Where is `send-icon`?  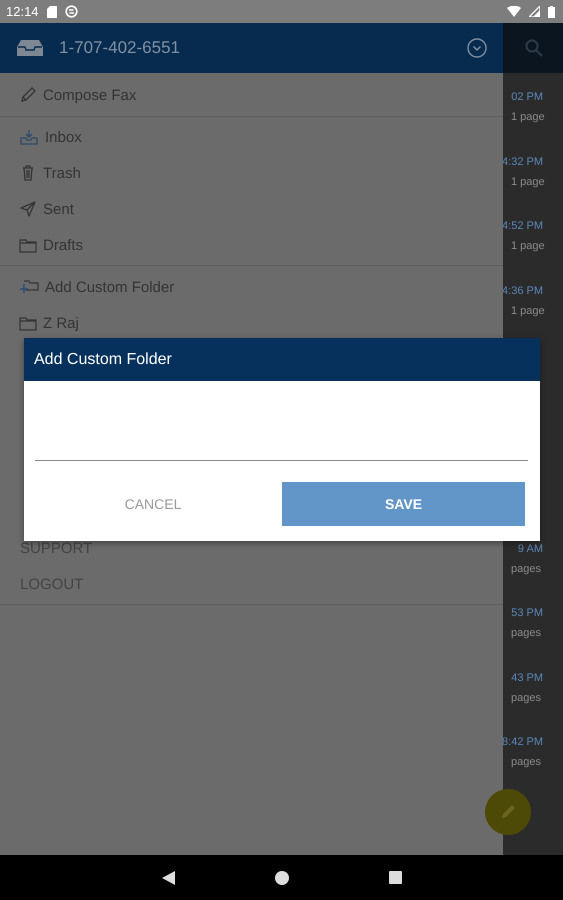
send-icon is located at coordinates (28, 209).